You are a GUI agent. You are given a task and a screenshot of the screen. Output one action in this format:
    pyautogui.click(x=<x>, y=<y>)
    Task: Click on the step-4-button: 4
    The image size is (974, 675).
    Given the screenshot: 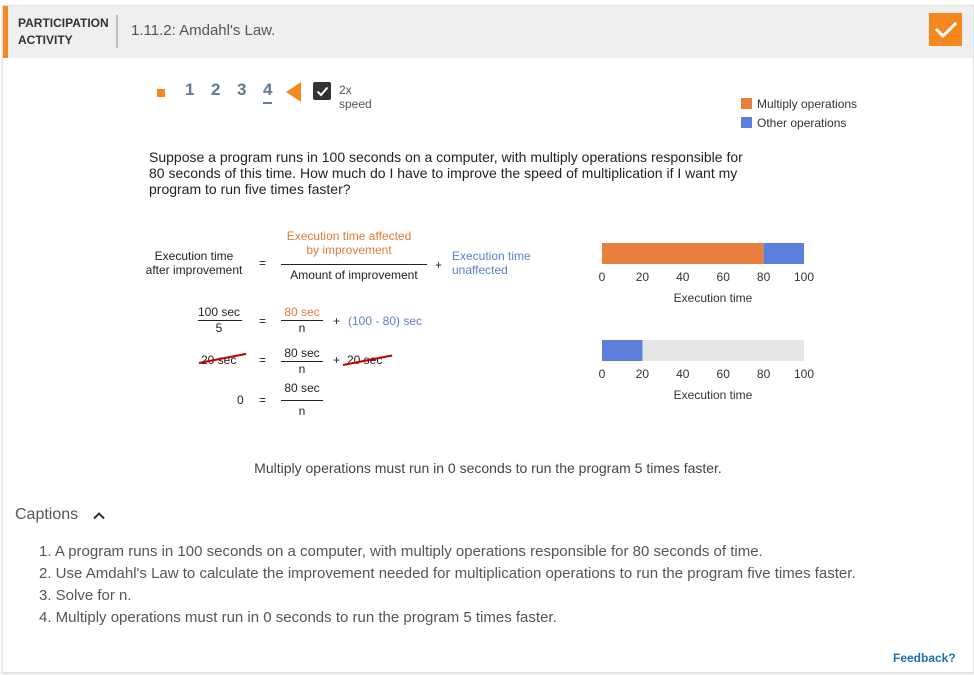 What is the action you would take?
    pyautogui.click(x=268, y=92)
    